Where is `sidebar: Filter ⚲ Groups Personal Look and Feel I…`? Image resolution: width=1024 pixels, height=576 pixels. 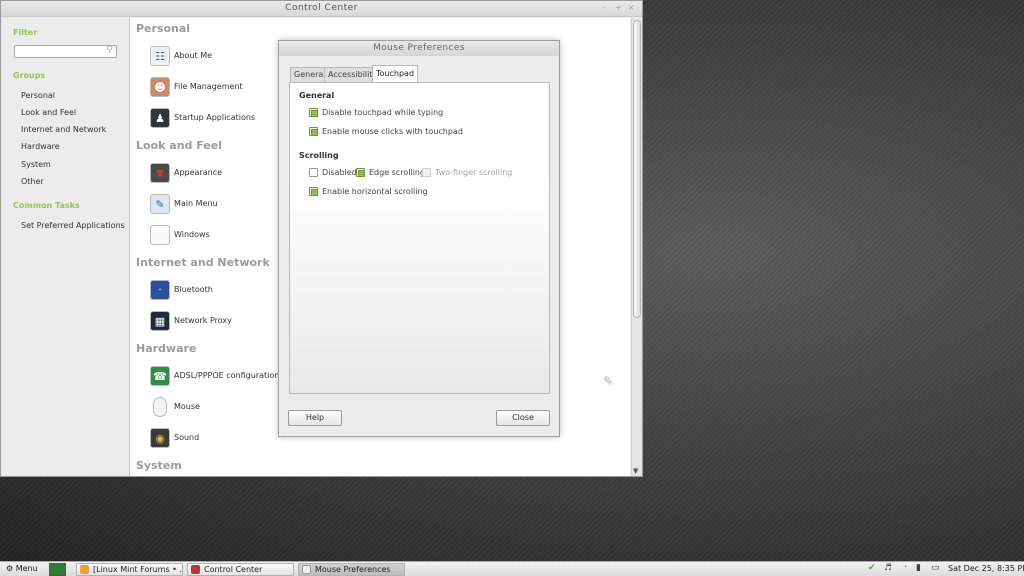
sidebar: Filter ⚲ Groups Personal Look and Feel I… is located at coordinates (64, 247).